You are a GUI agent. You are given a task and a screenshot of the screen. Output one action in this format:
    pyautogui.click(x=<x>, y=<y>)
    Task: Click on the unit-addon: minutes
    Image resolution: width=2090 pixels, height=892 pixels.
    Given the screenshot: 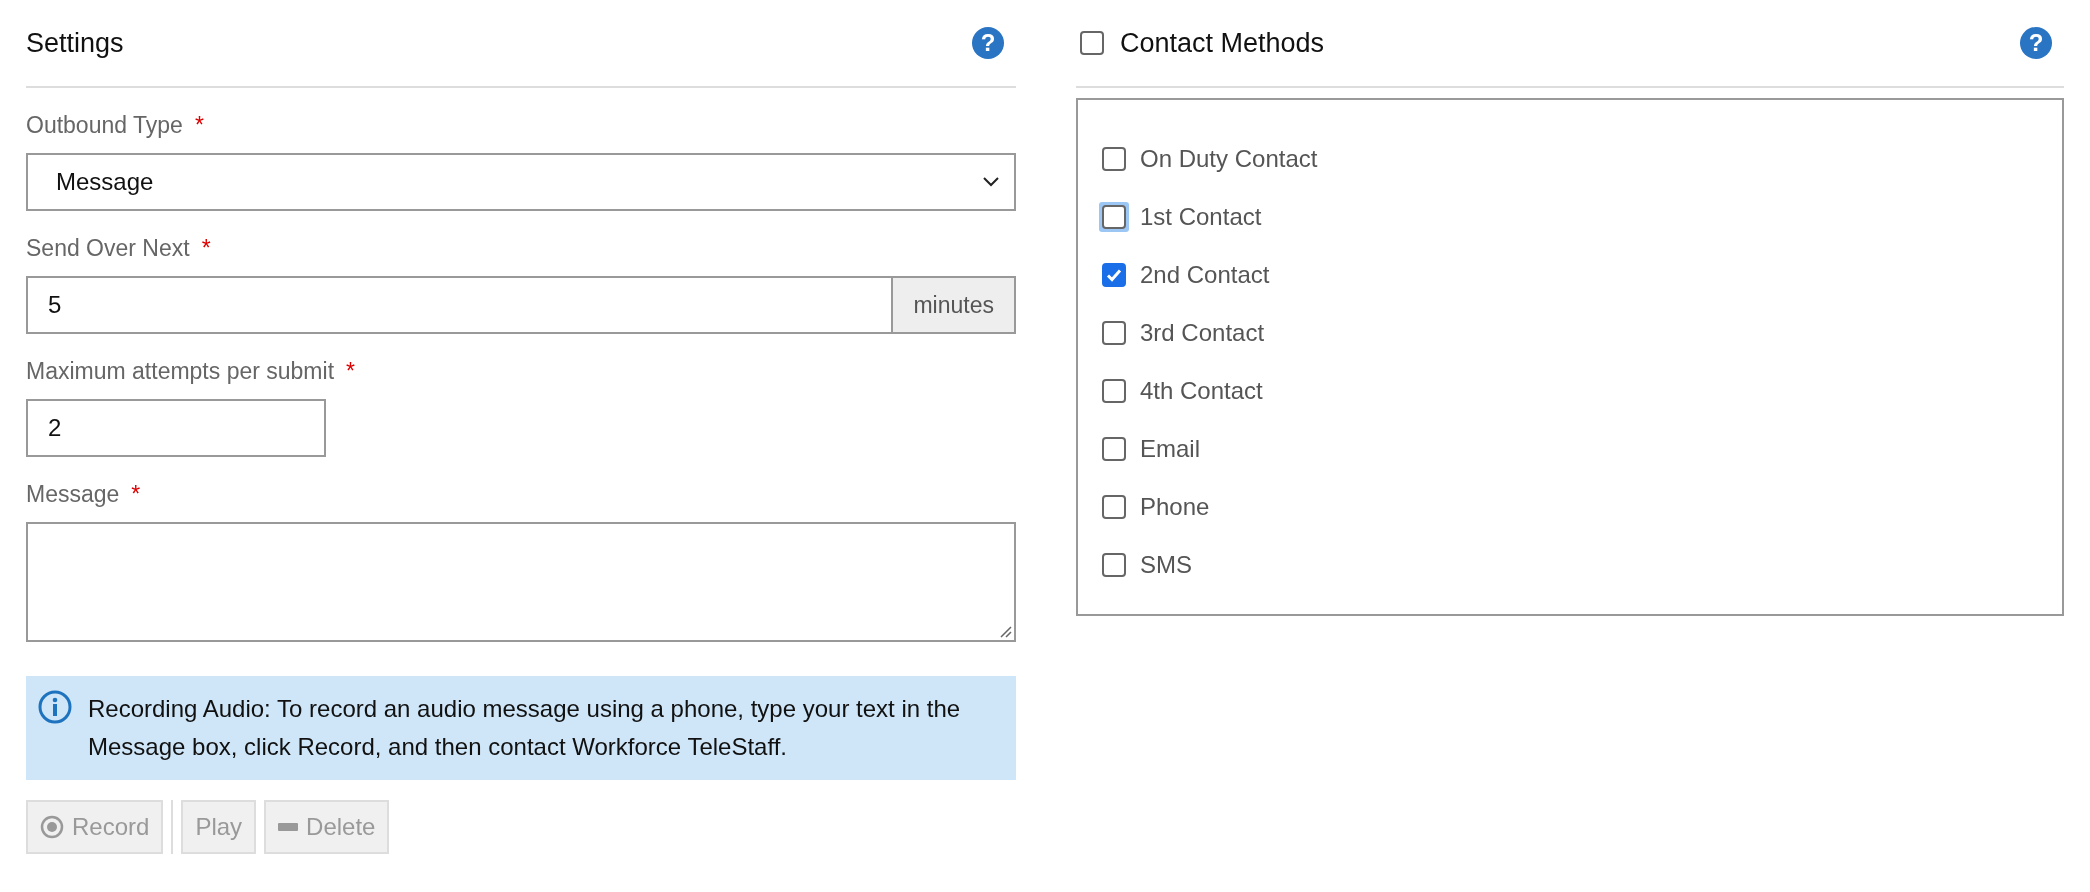 What is the action you would take?
    pyautogui.click(x=954, y=305)
    